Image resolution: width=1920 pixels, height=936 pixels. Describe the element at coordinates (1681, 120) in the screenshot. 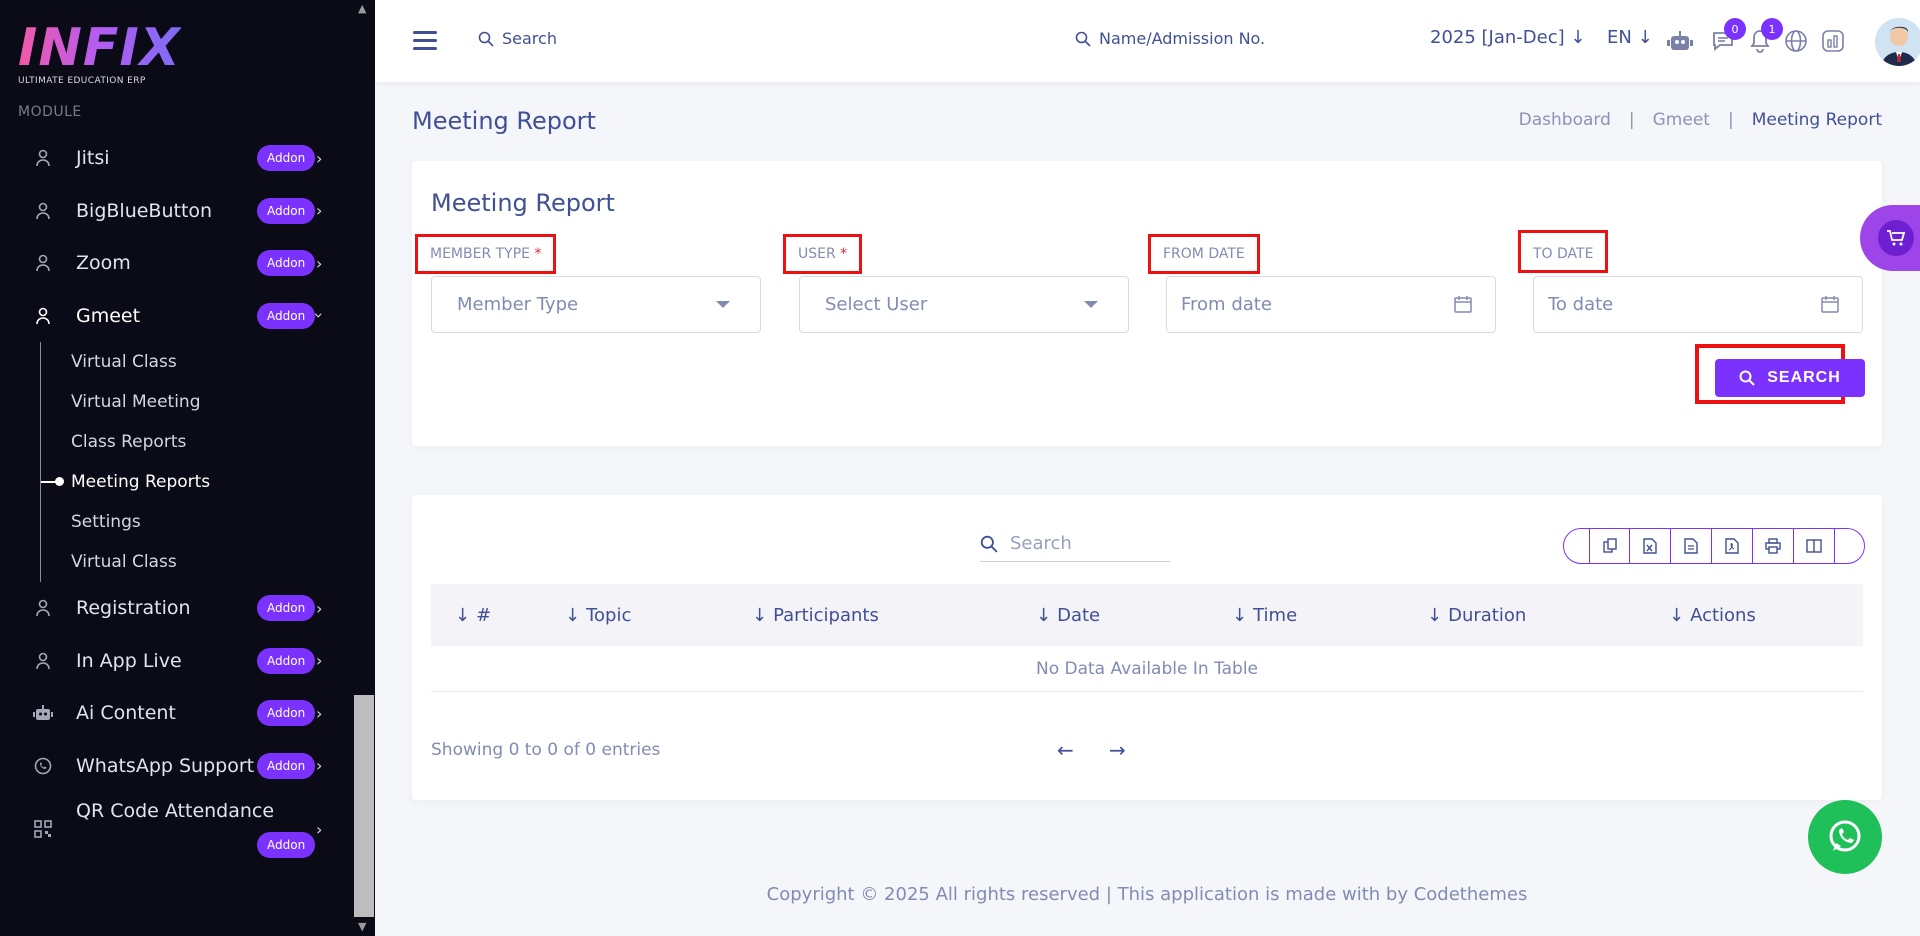

I see `breadcrumb-gmeet: Gmeet` at that location.